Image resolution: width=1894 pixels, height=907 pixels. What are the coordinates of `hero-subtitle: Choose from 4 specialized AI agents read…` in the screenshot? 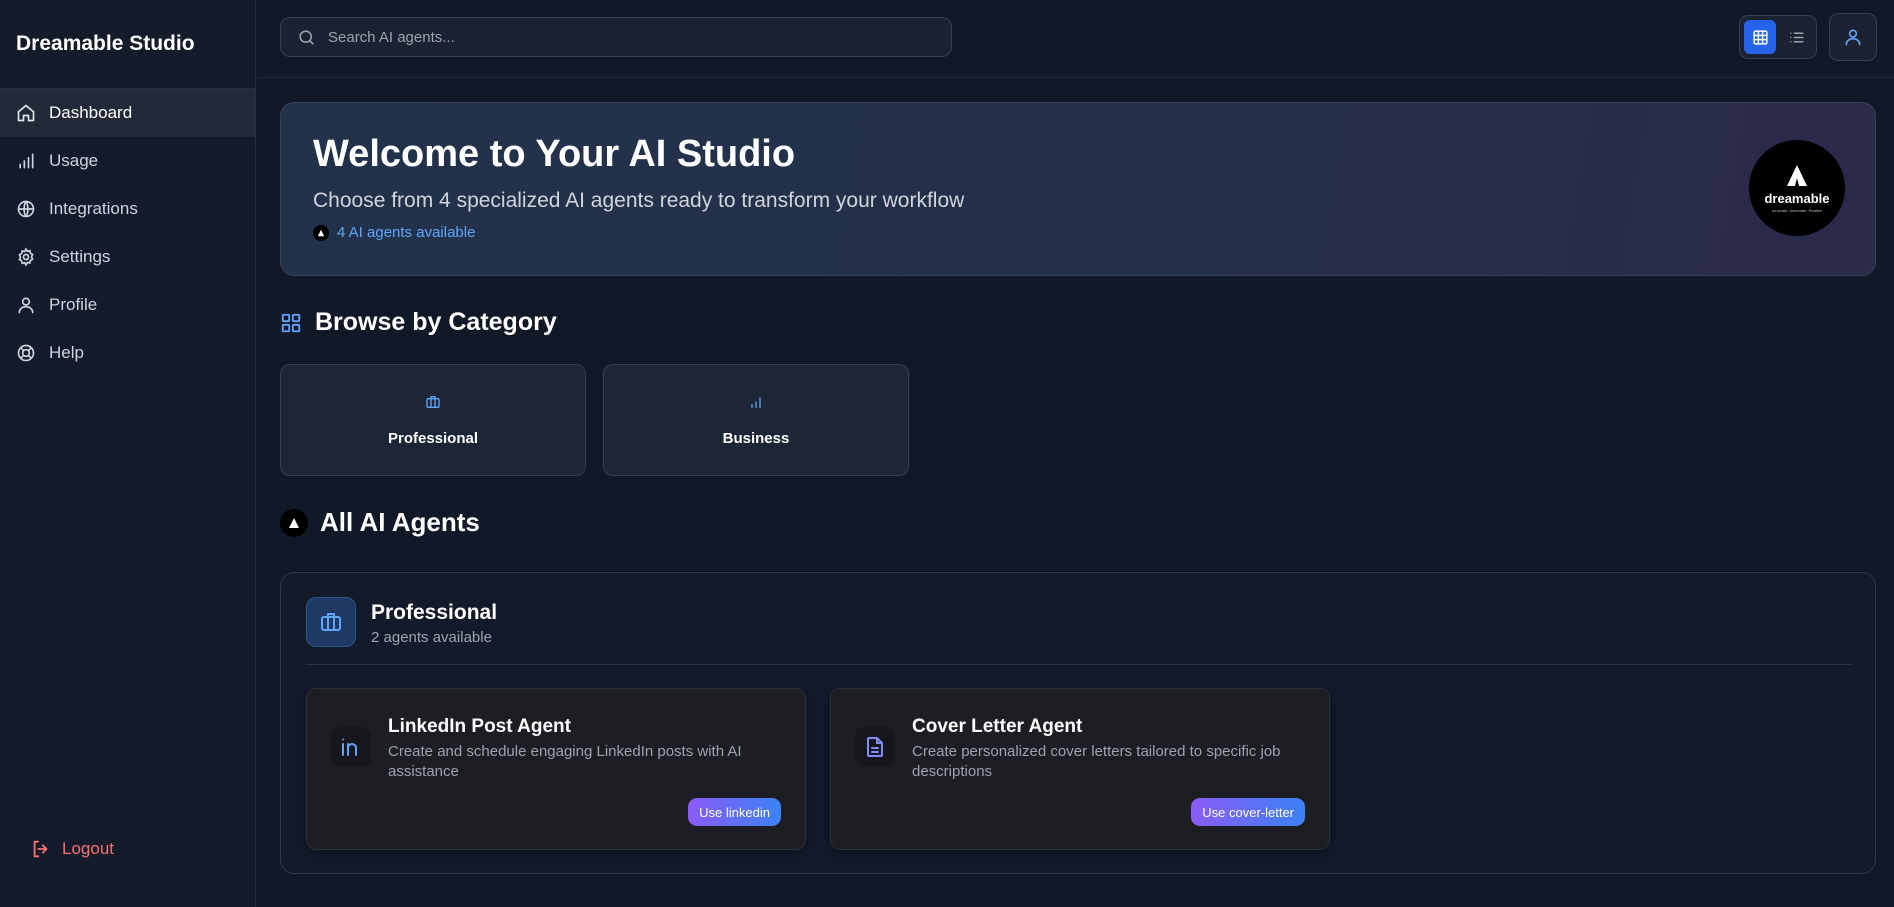 It's located at (639, 200).